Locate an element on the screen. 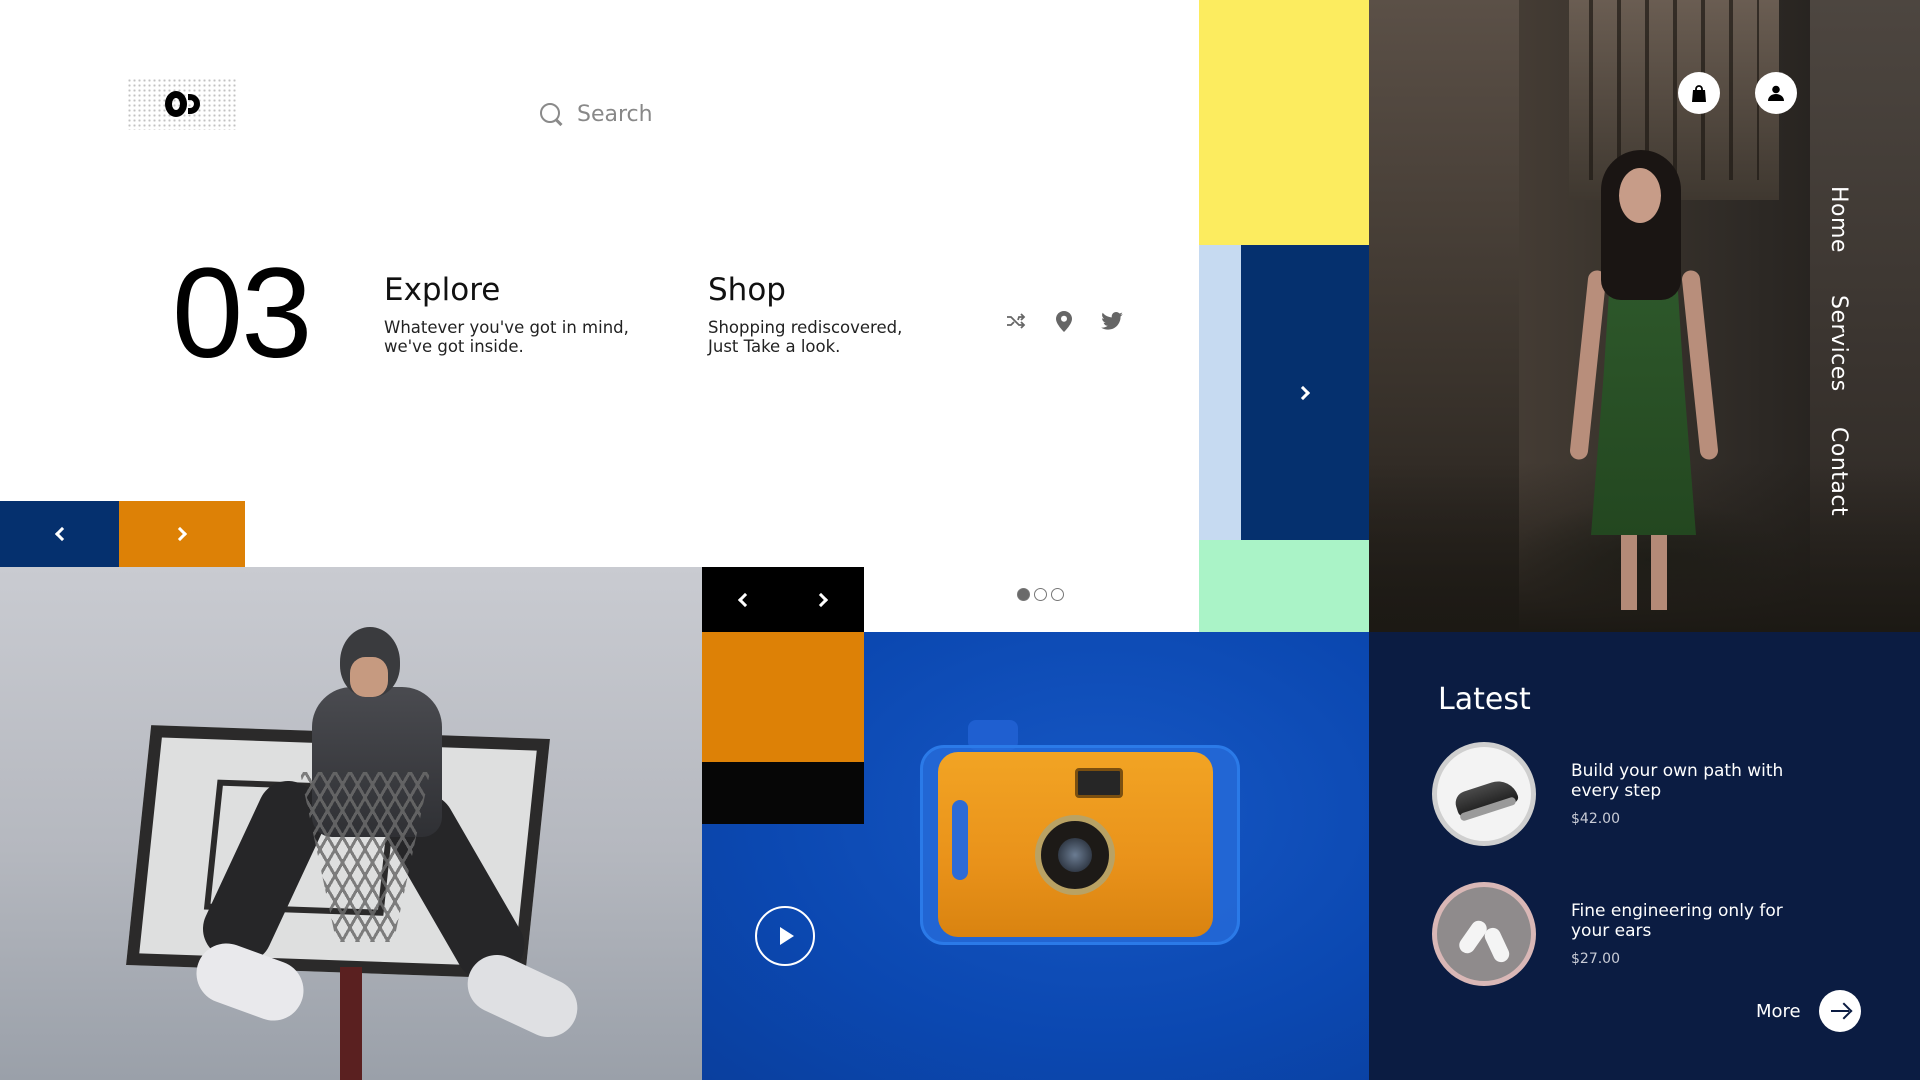 This screenshot has width=1920, height=1080. location-pin-icon is located at coordinates (1064, 321).